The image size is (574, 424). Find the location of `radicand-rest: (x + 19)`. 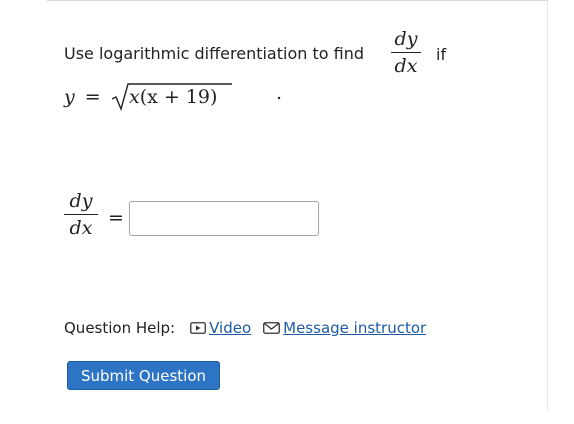

radicand-rest: (x + 19) is located at coordinates (178, 97).